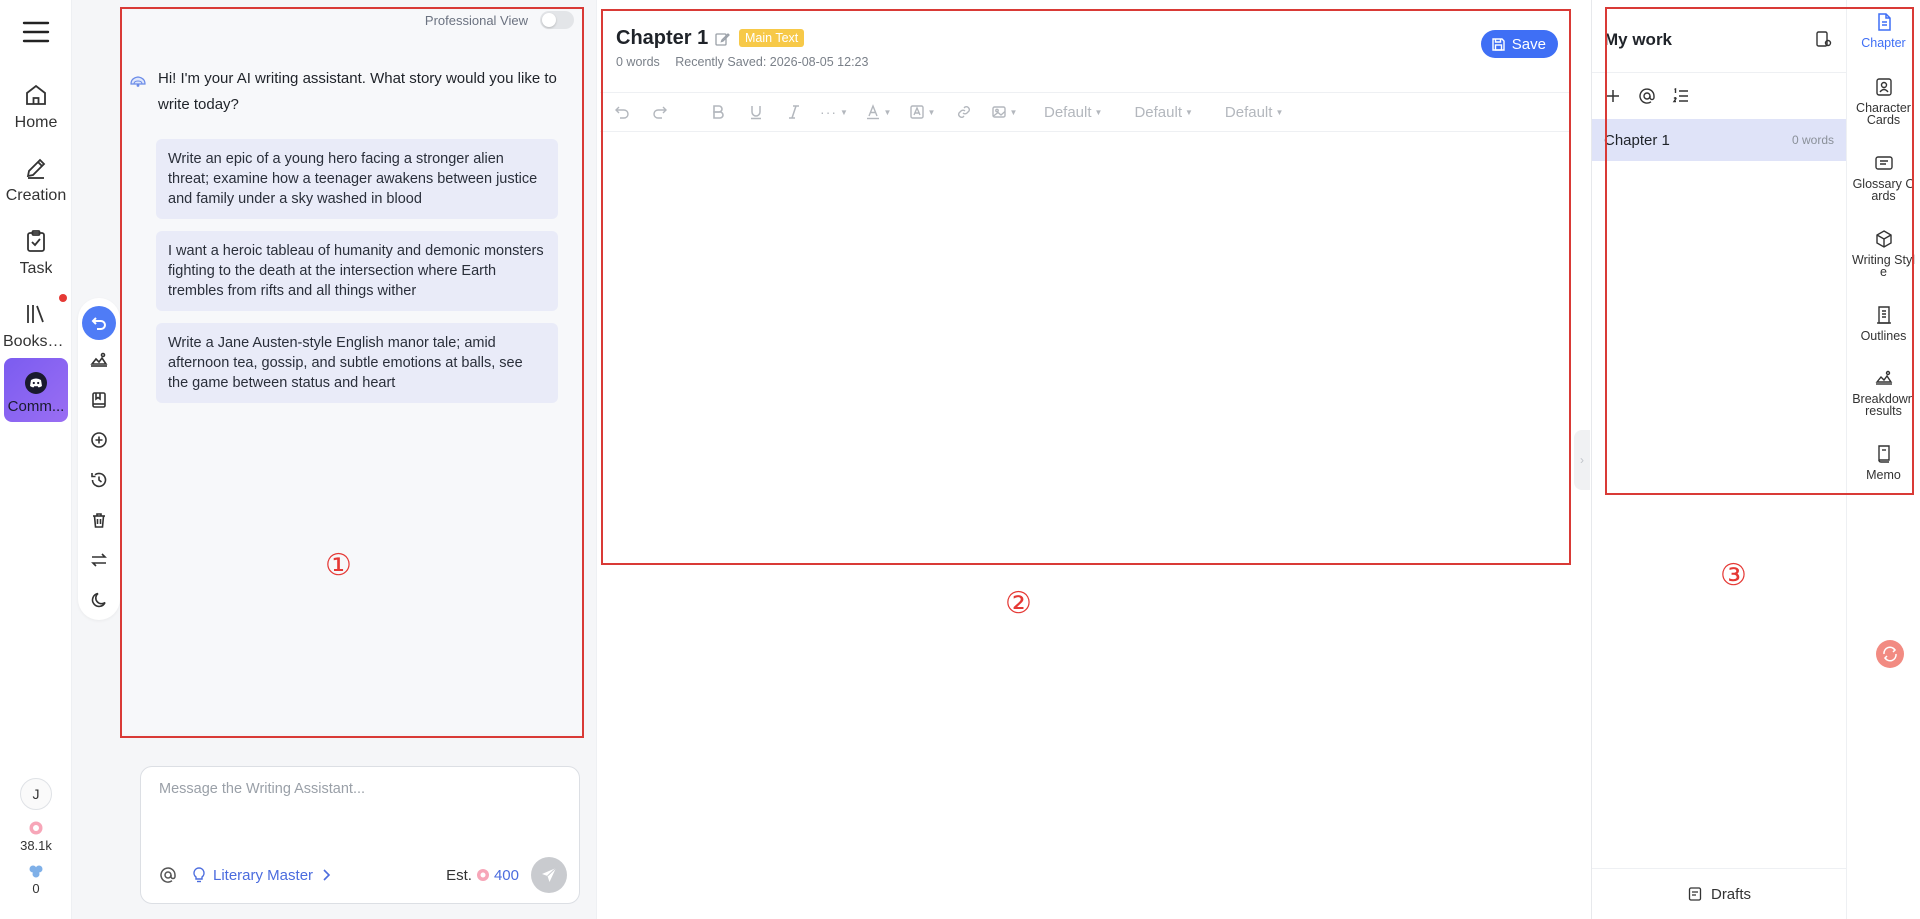  What do you see at coordinates (99, 440) in the screenshot?
I see `add-circle-icon` at bounding box center [99, 440].